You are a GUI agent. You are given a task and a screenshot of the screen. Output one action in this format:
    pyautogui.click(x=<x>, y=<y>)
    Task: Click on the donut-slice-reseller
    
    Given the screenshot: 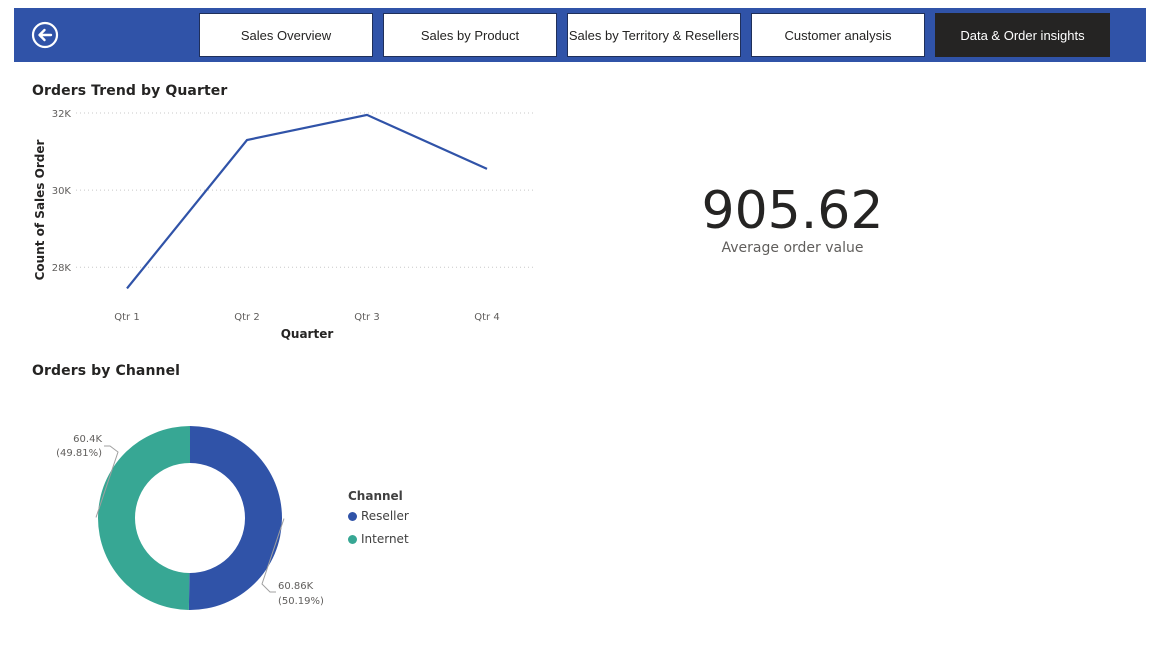 What is the action you would take?
    pyautogui.click(x=235, y=518)
    